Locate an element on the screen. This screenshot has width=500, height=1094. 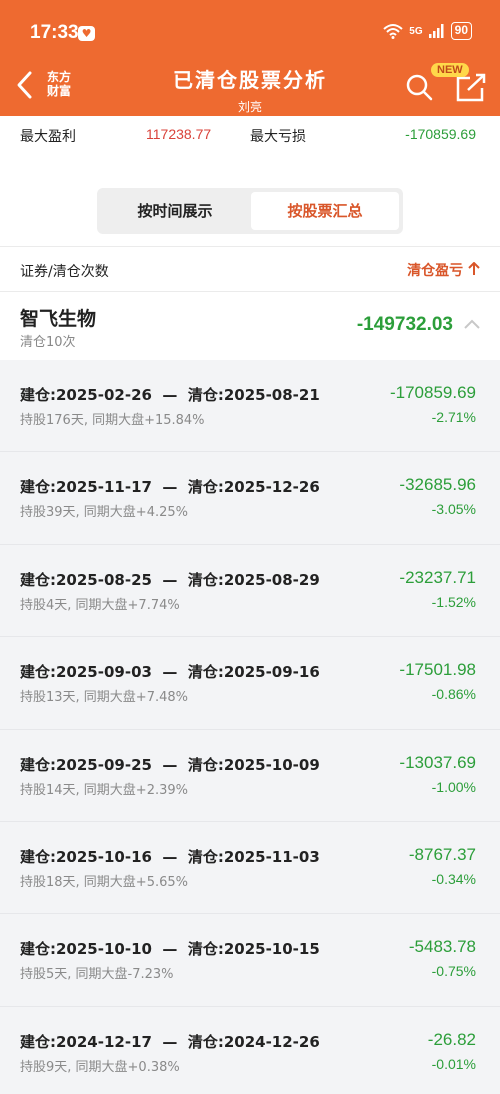
trade-amount: -170859.69 is located at coordinates (432, 392).